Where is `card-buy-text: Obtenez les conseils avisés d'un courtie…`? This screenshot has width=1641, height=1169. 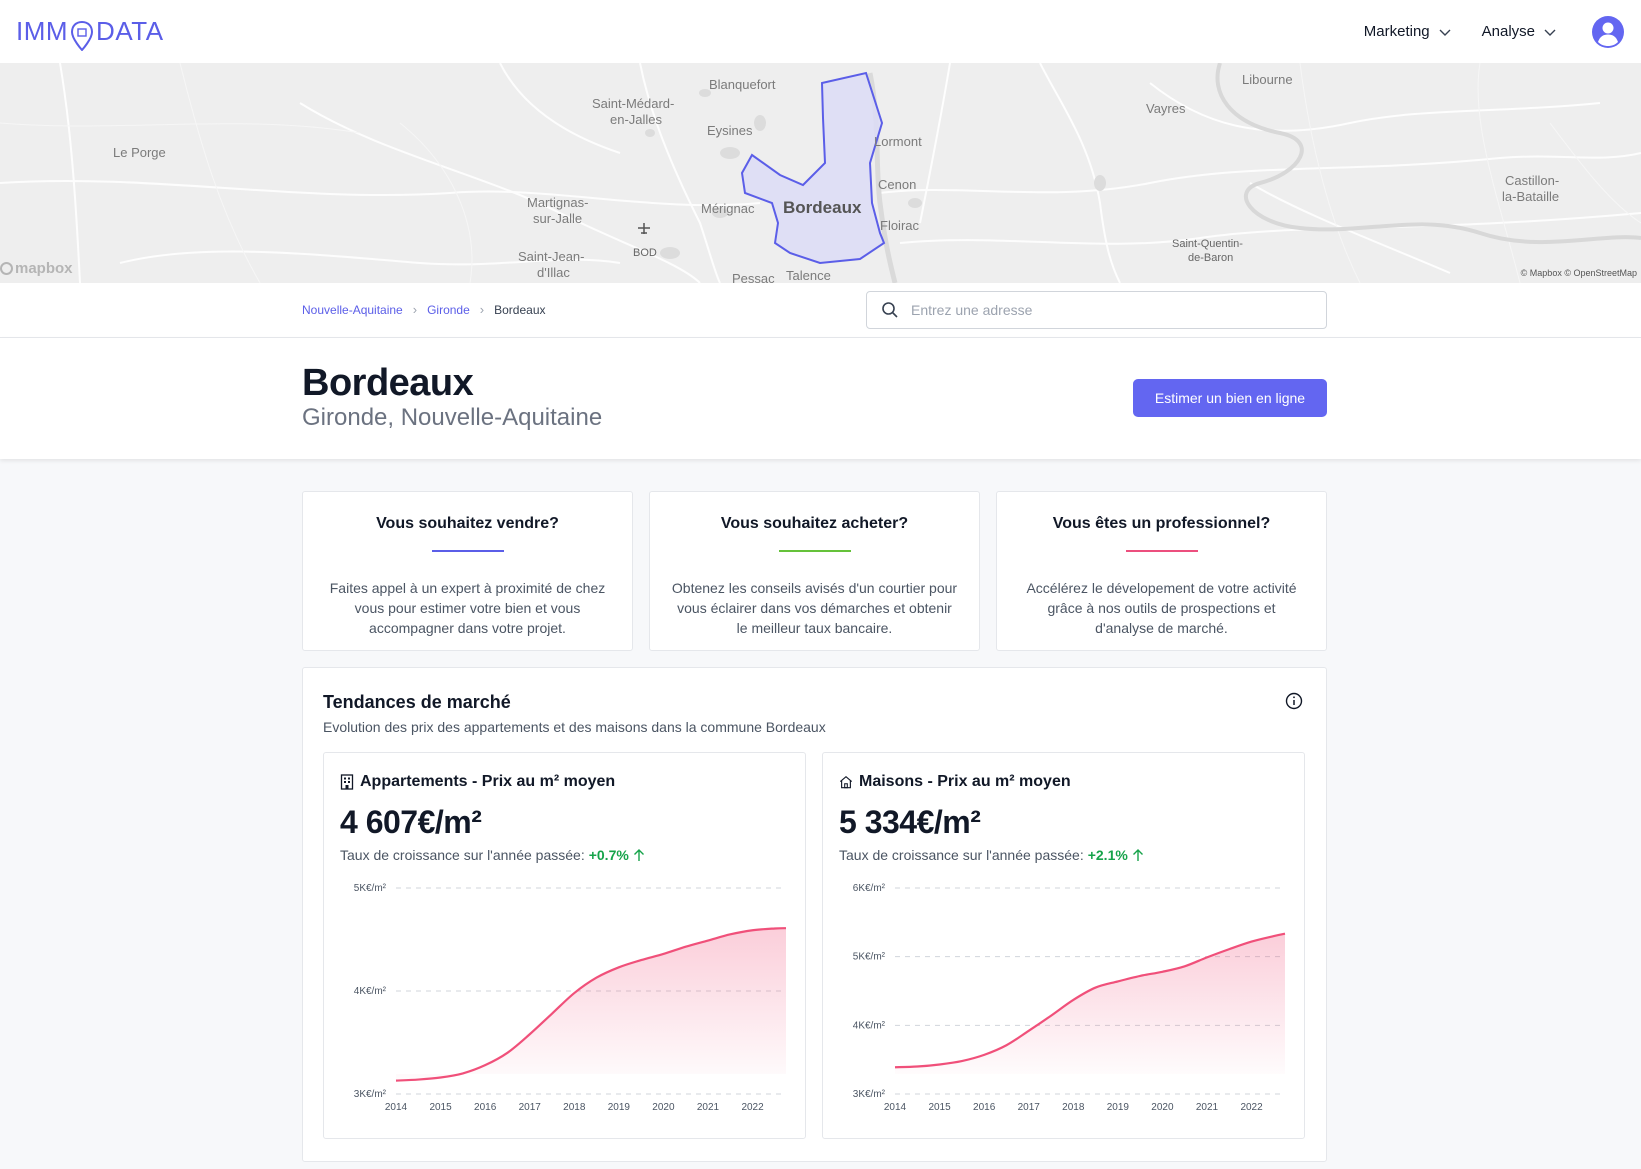
card-buy-text: Obtenez les conseils avisés d'un courtie… is located at coordinates (814, 608).